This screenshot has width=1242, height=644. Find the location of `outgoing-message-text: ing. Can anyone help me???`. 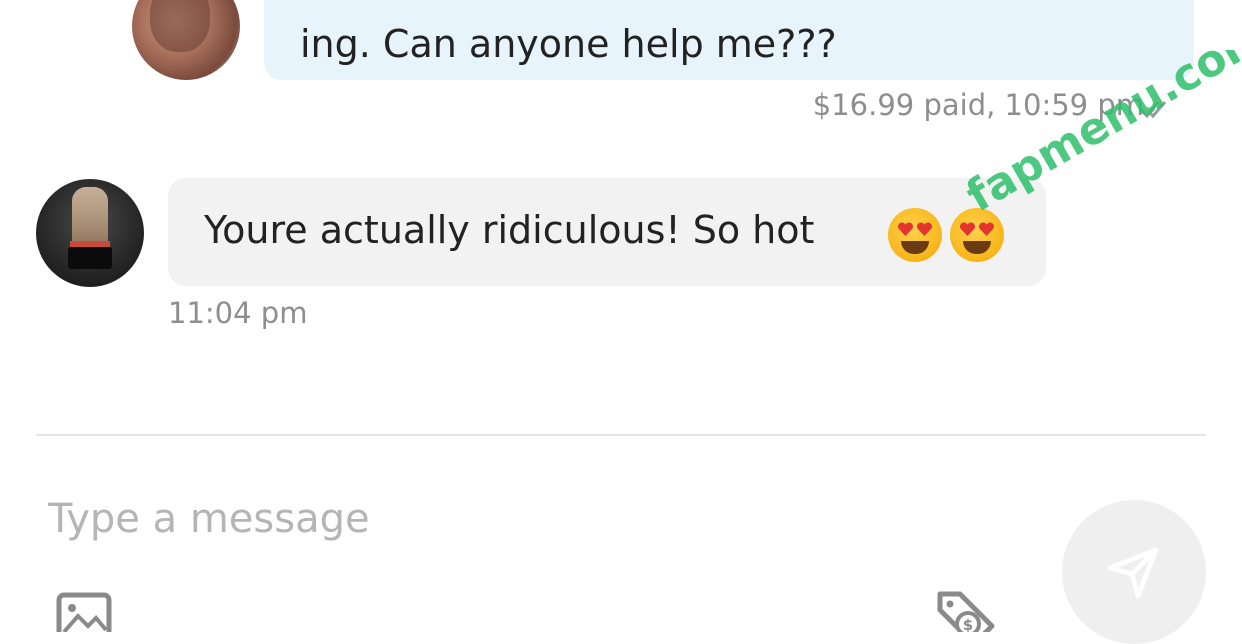

outgoing-message-text: ing. Can anyone help me??? is located at coordinates (568, 44).